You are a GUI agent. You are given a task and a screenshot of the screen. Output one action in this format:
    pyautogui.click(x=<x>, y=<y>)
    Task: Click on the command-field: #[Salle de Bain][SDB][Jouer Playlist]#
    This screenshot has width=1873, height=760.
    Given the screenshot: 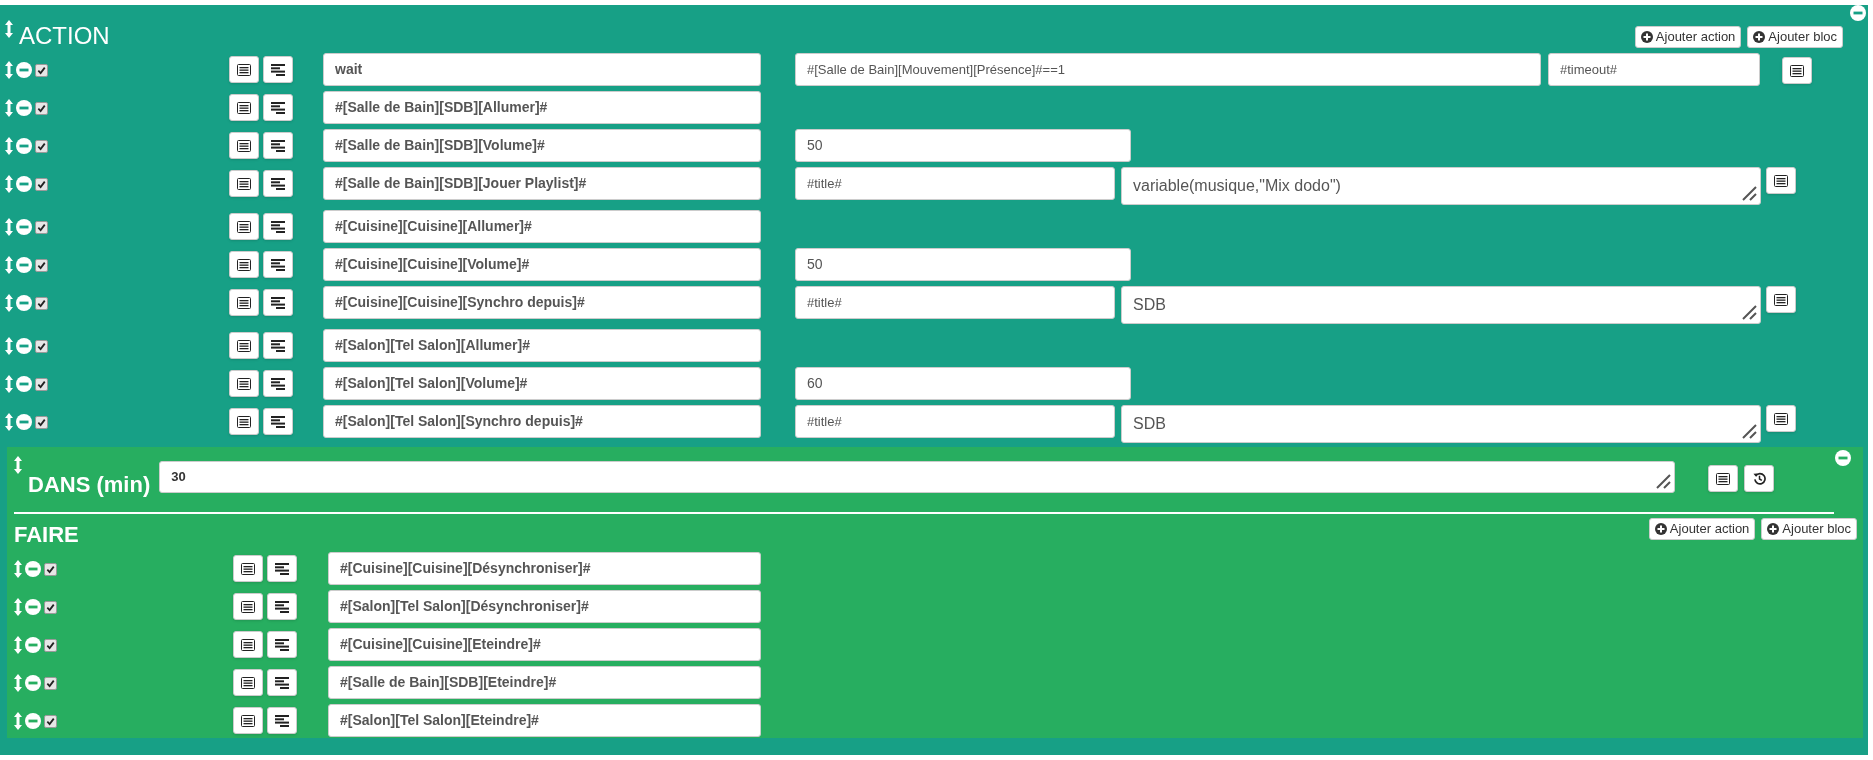 What is the action you would take?
    pyautogui.click(x=542, y=183)
    